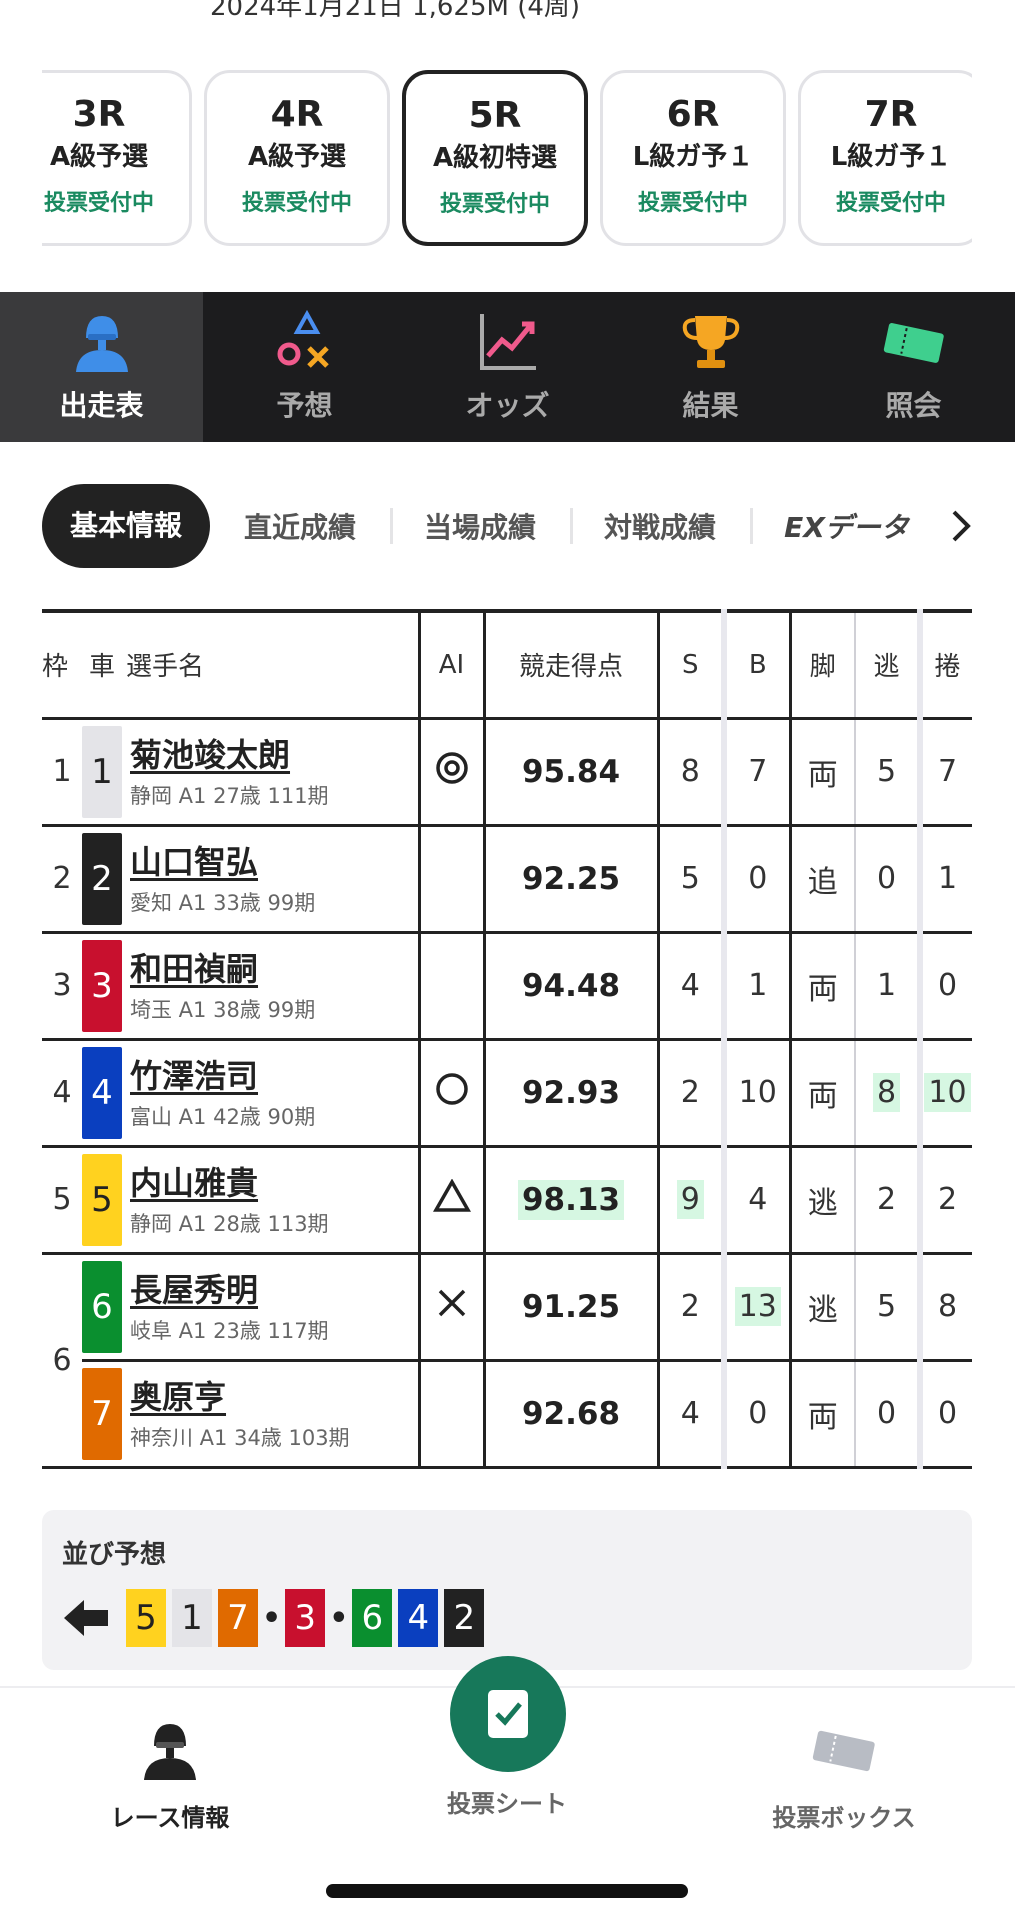 This screenshot has height=1920, width=1015. I want to click on leg-type: 逃, so click(823, 1307).